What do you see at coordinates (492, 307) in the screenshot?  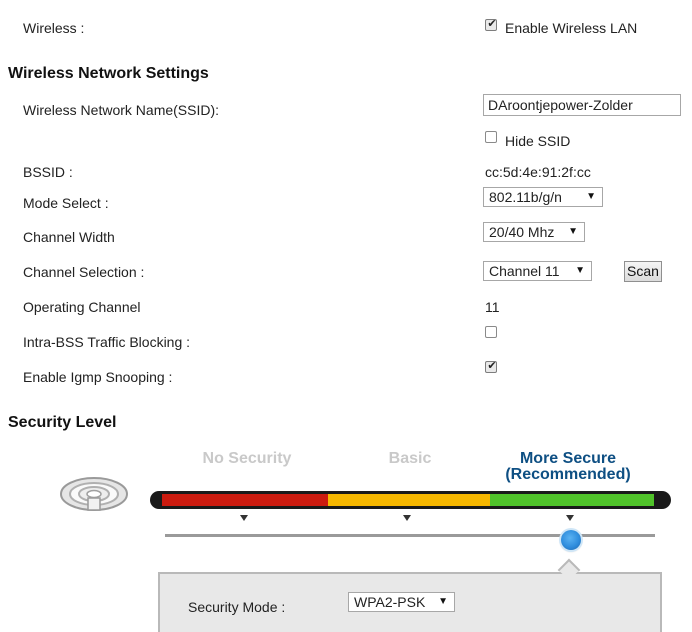 I see `operating-channel-value: 11` at bounding box center [492, 307].